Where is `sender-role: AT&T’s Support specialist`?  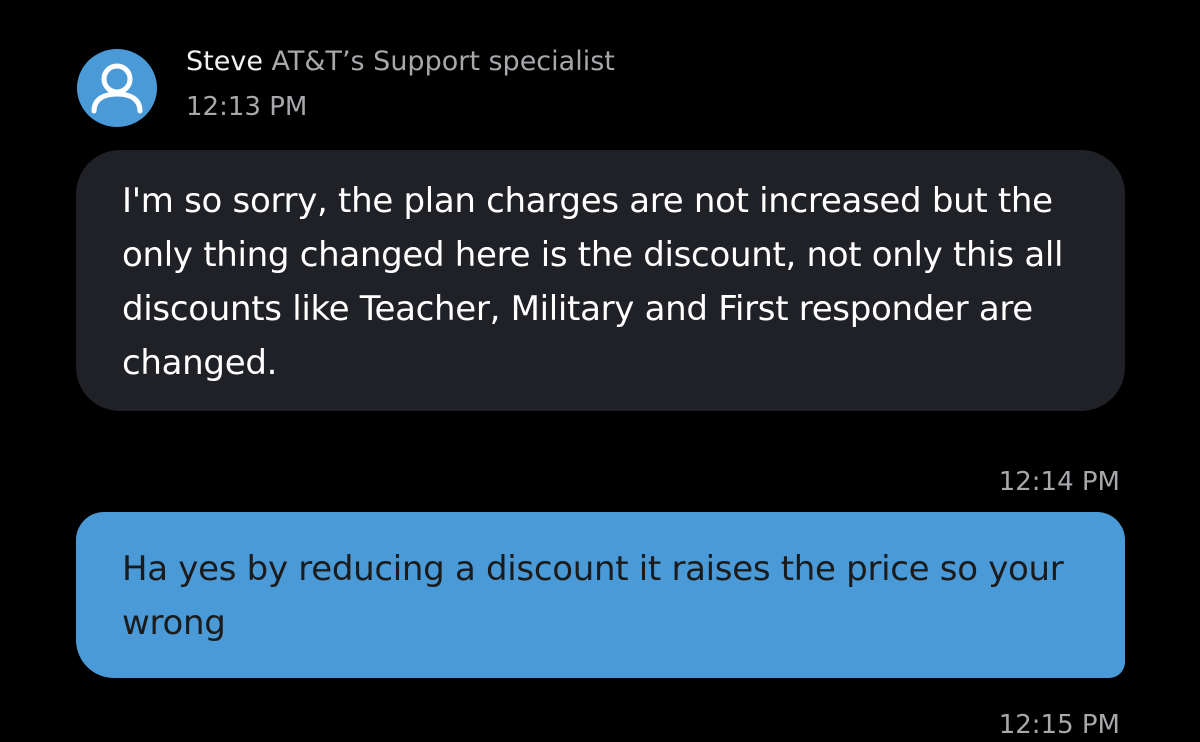 sender-role: AT&T’s Support specialist is located at coordinates (443, 61).